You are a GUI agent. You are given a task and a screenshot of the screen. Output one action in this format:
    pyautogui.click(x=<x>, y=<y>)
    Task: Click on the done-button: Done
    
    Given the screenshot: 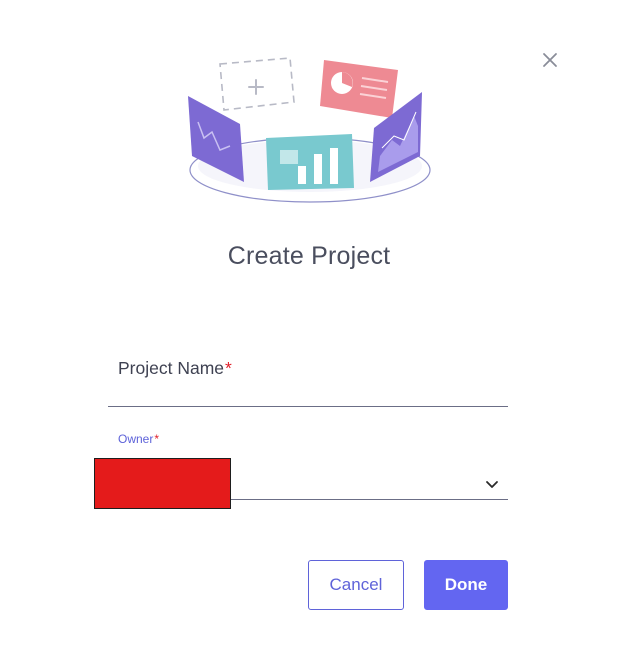 What is the action you would take?
    pyautogui.click(x=466, y=585)
    